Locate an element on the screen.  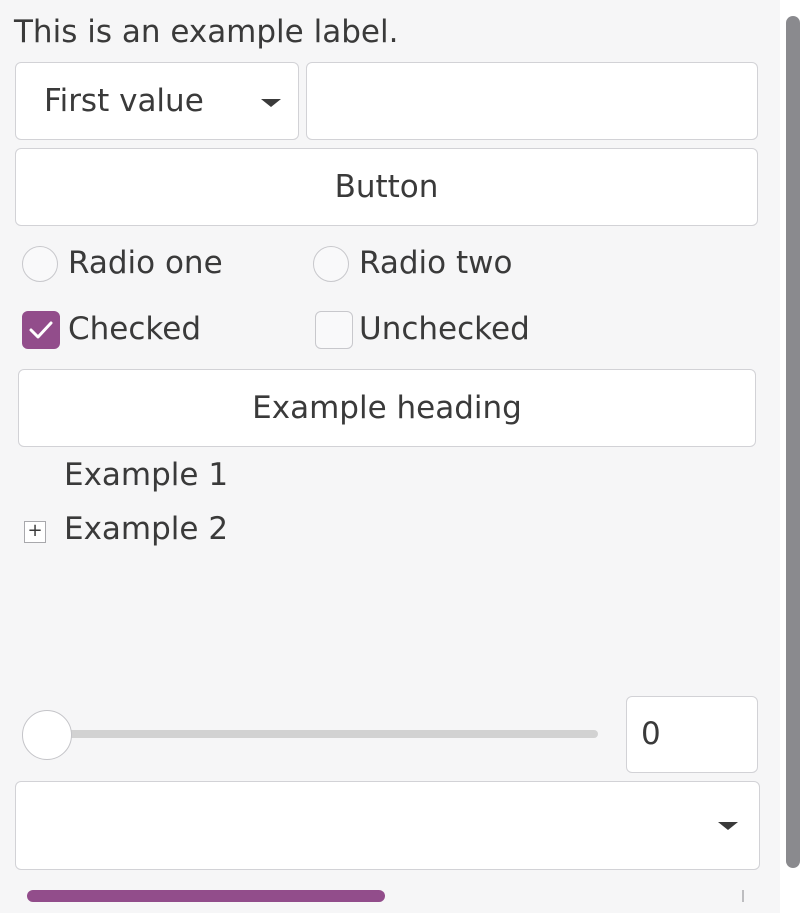
tree-item-example-2: Example 2 is located at coordinates (146, 529).